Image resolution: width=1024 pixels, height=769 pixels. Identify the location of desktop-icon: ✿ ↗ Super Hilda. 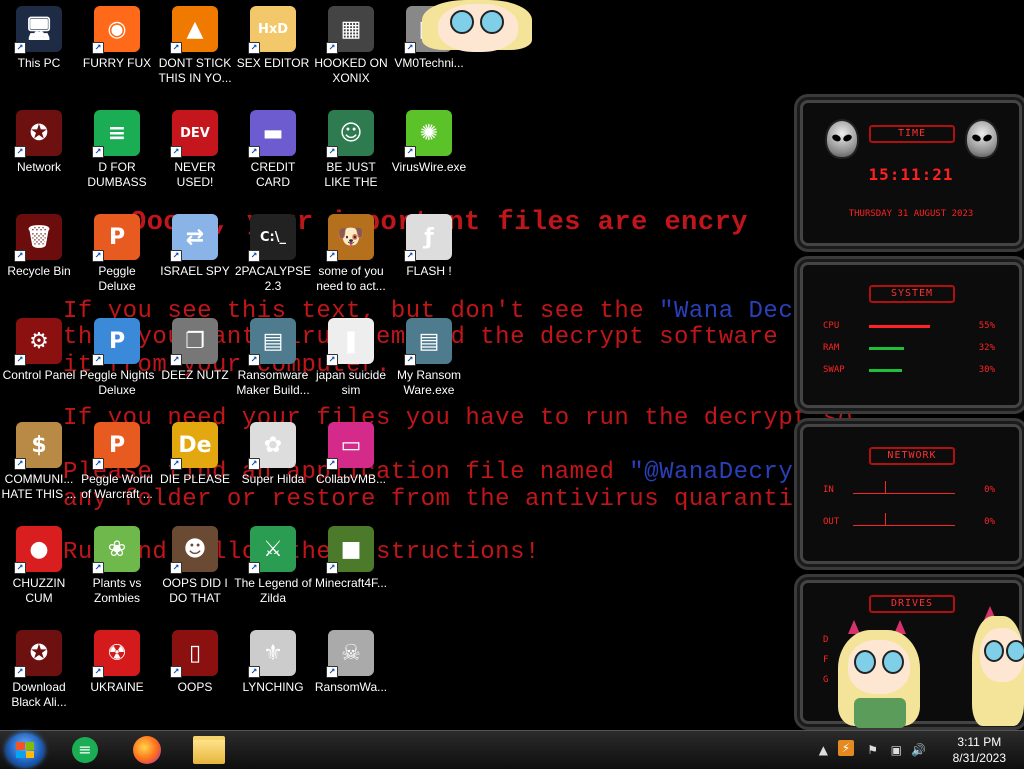
(273, 451).